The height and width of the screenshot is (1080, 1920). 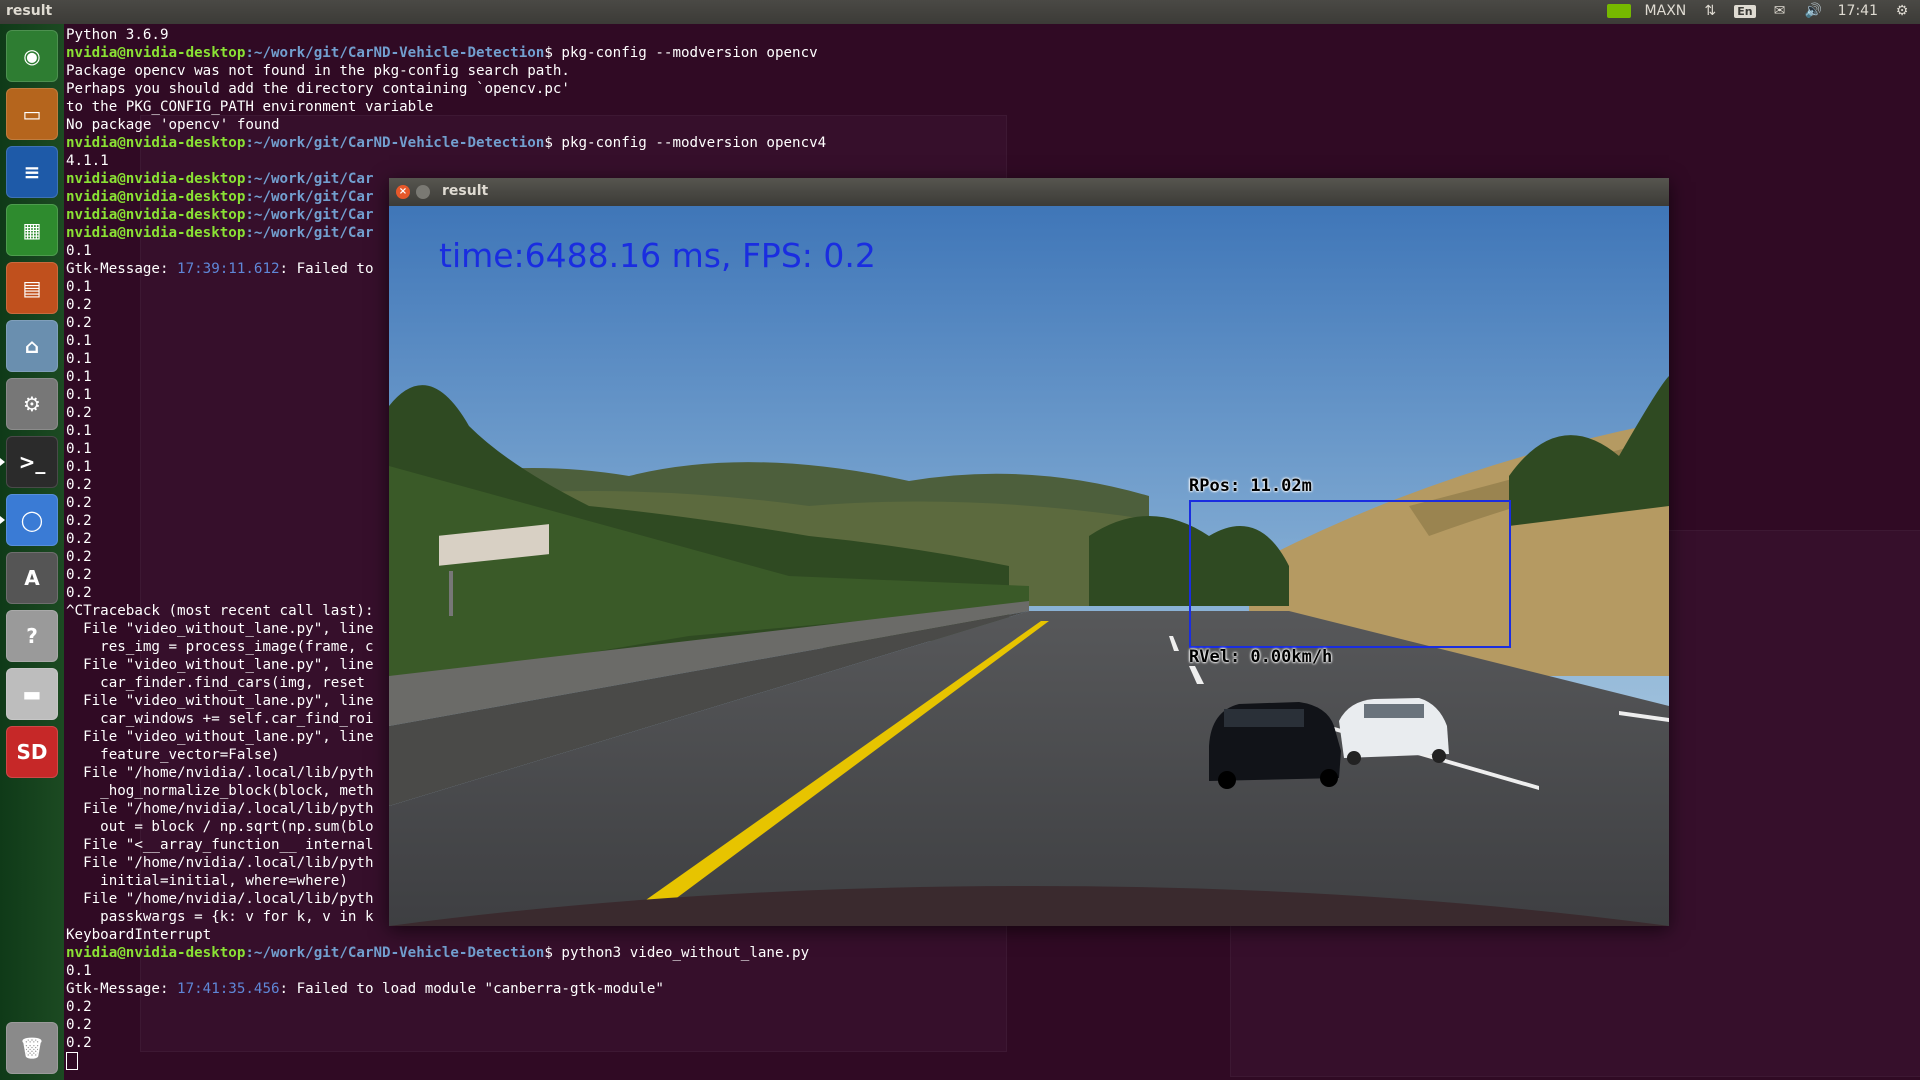 I want to click on car-white, so click(x=1394, y=731).